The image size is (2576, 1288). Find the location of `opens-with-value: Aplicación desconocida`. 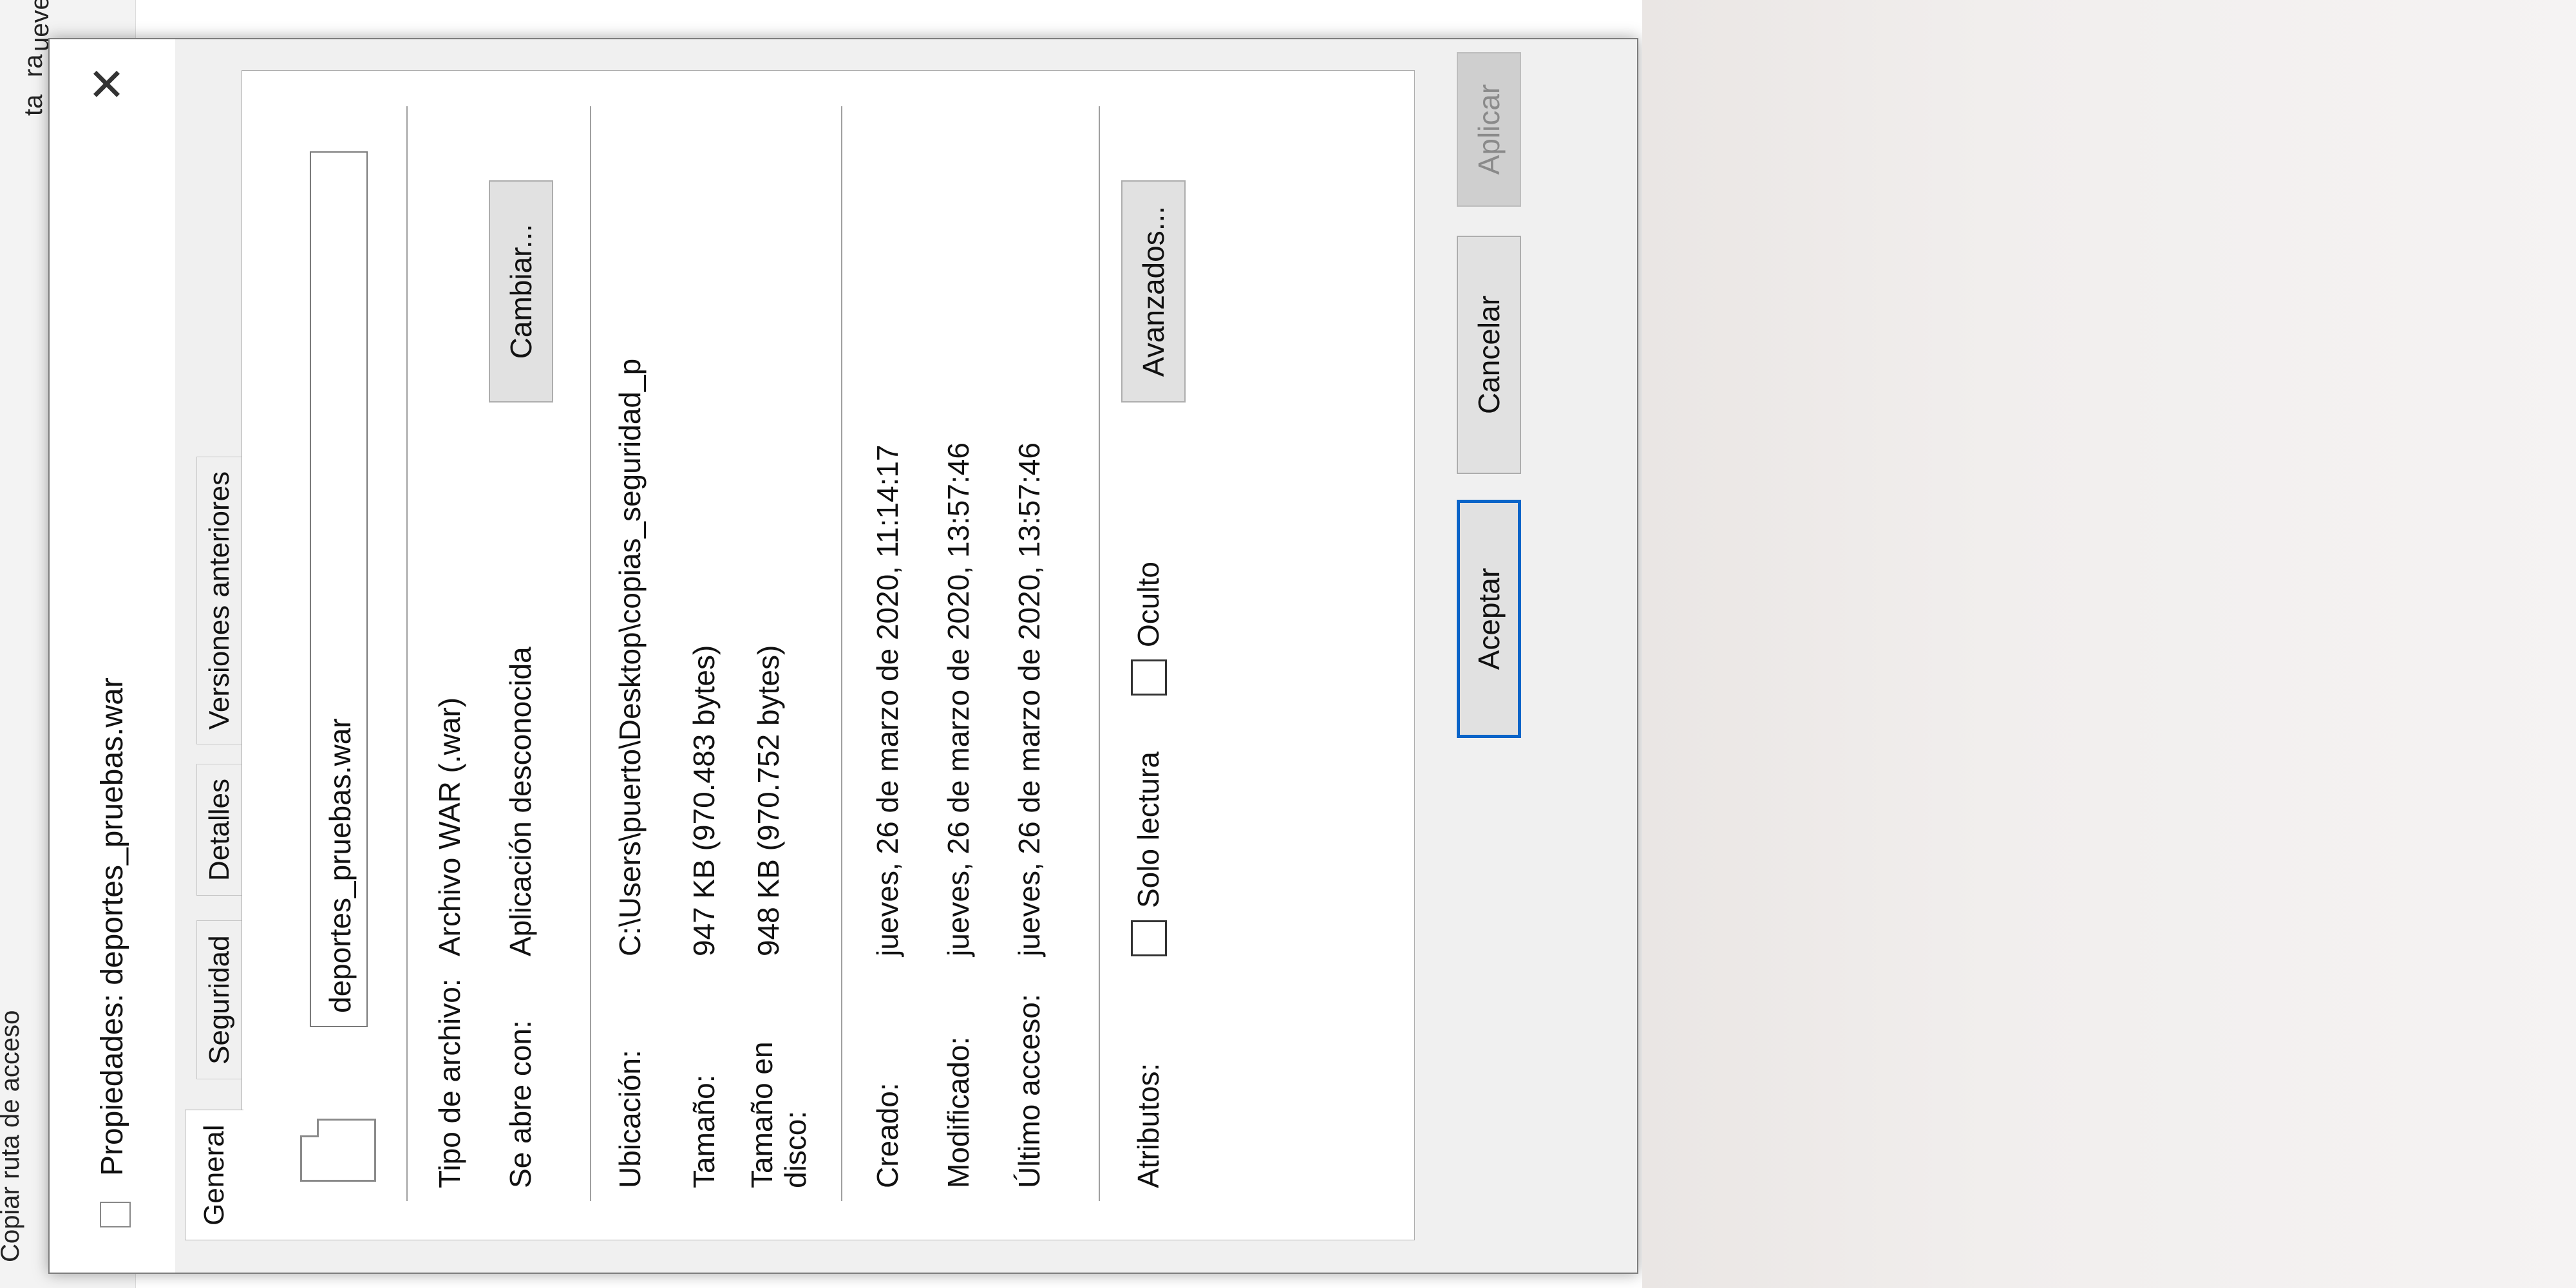

opens-with-value: Aplicación desconocida is located at coordinates (521, 802).